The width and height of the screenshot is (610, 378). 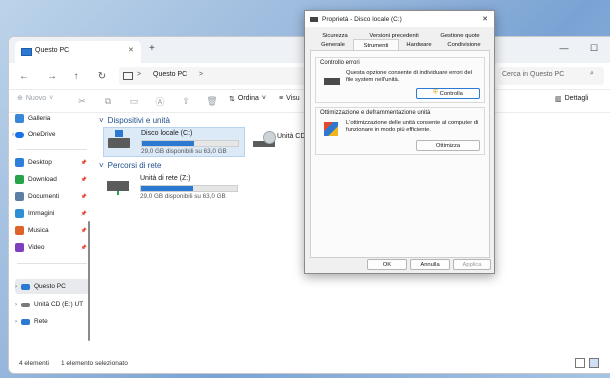 I want to click on details-view-icon, so click(x=580, y=363).